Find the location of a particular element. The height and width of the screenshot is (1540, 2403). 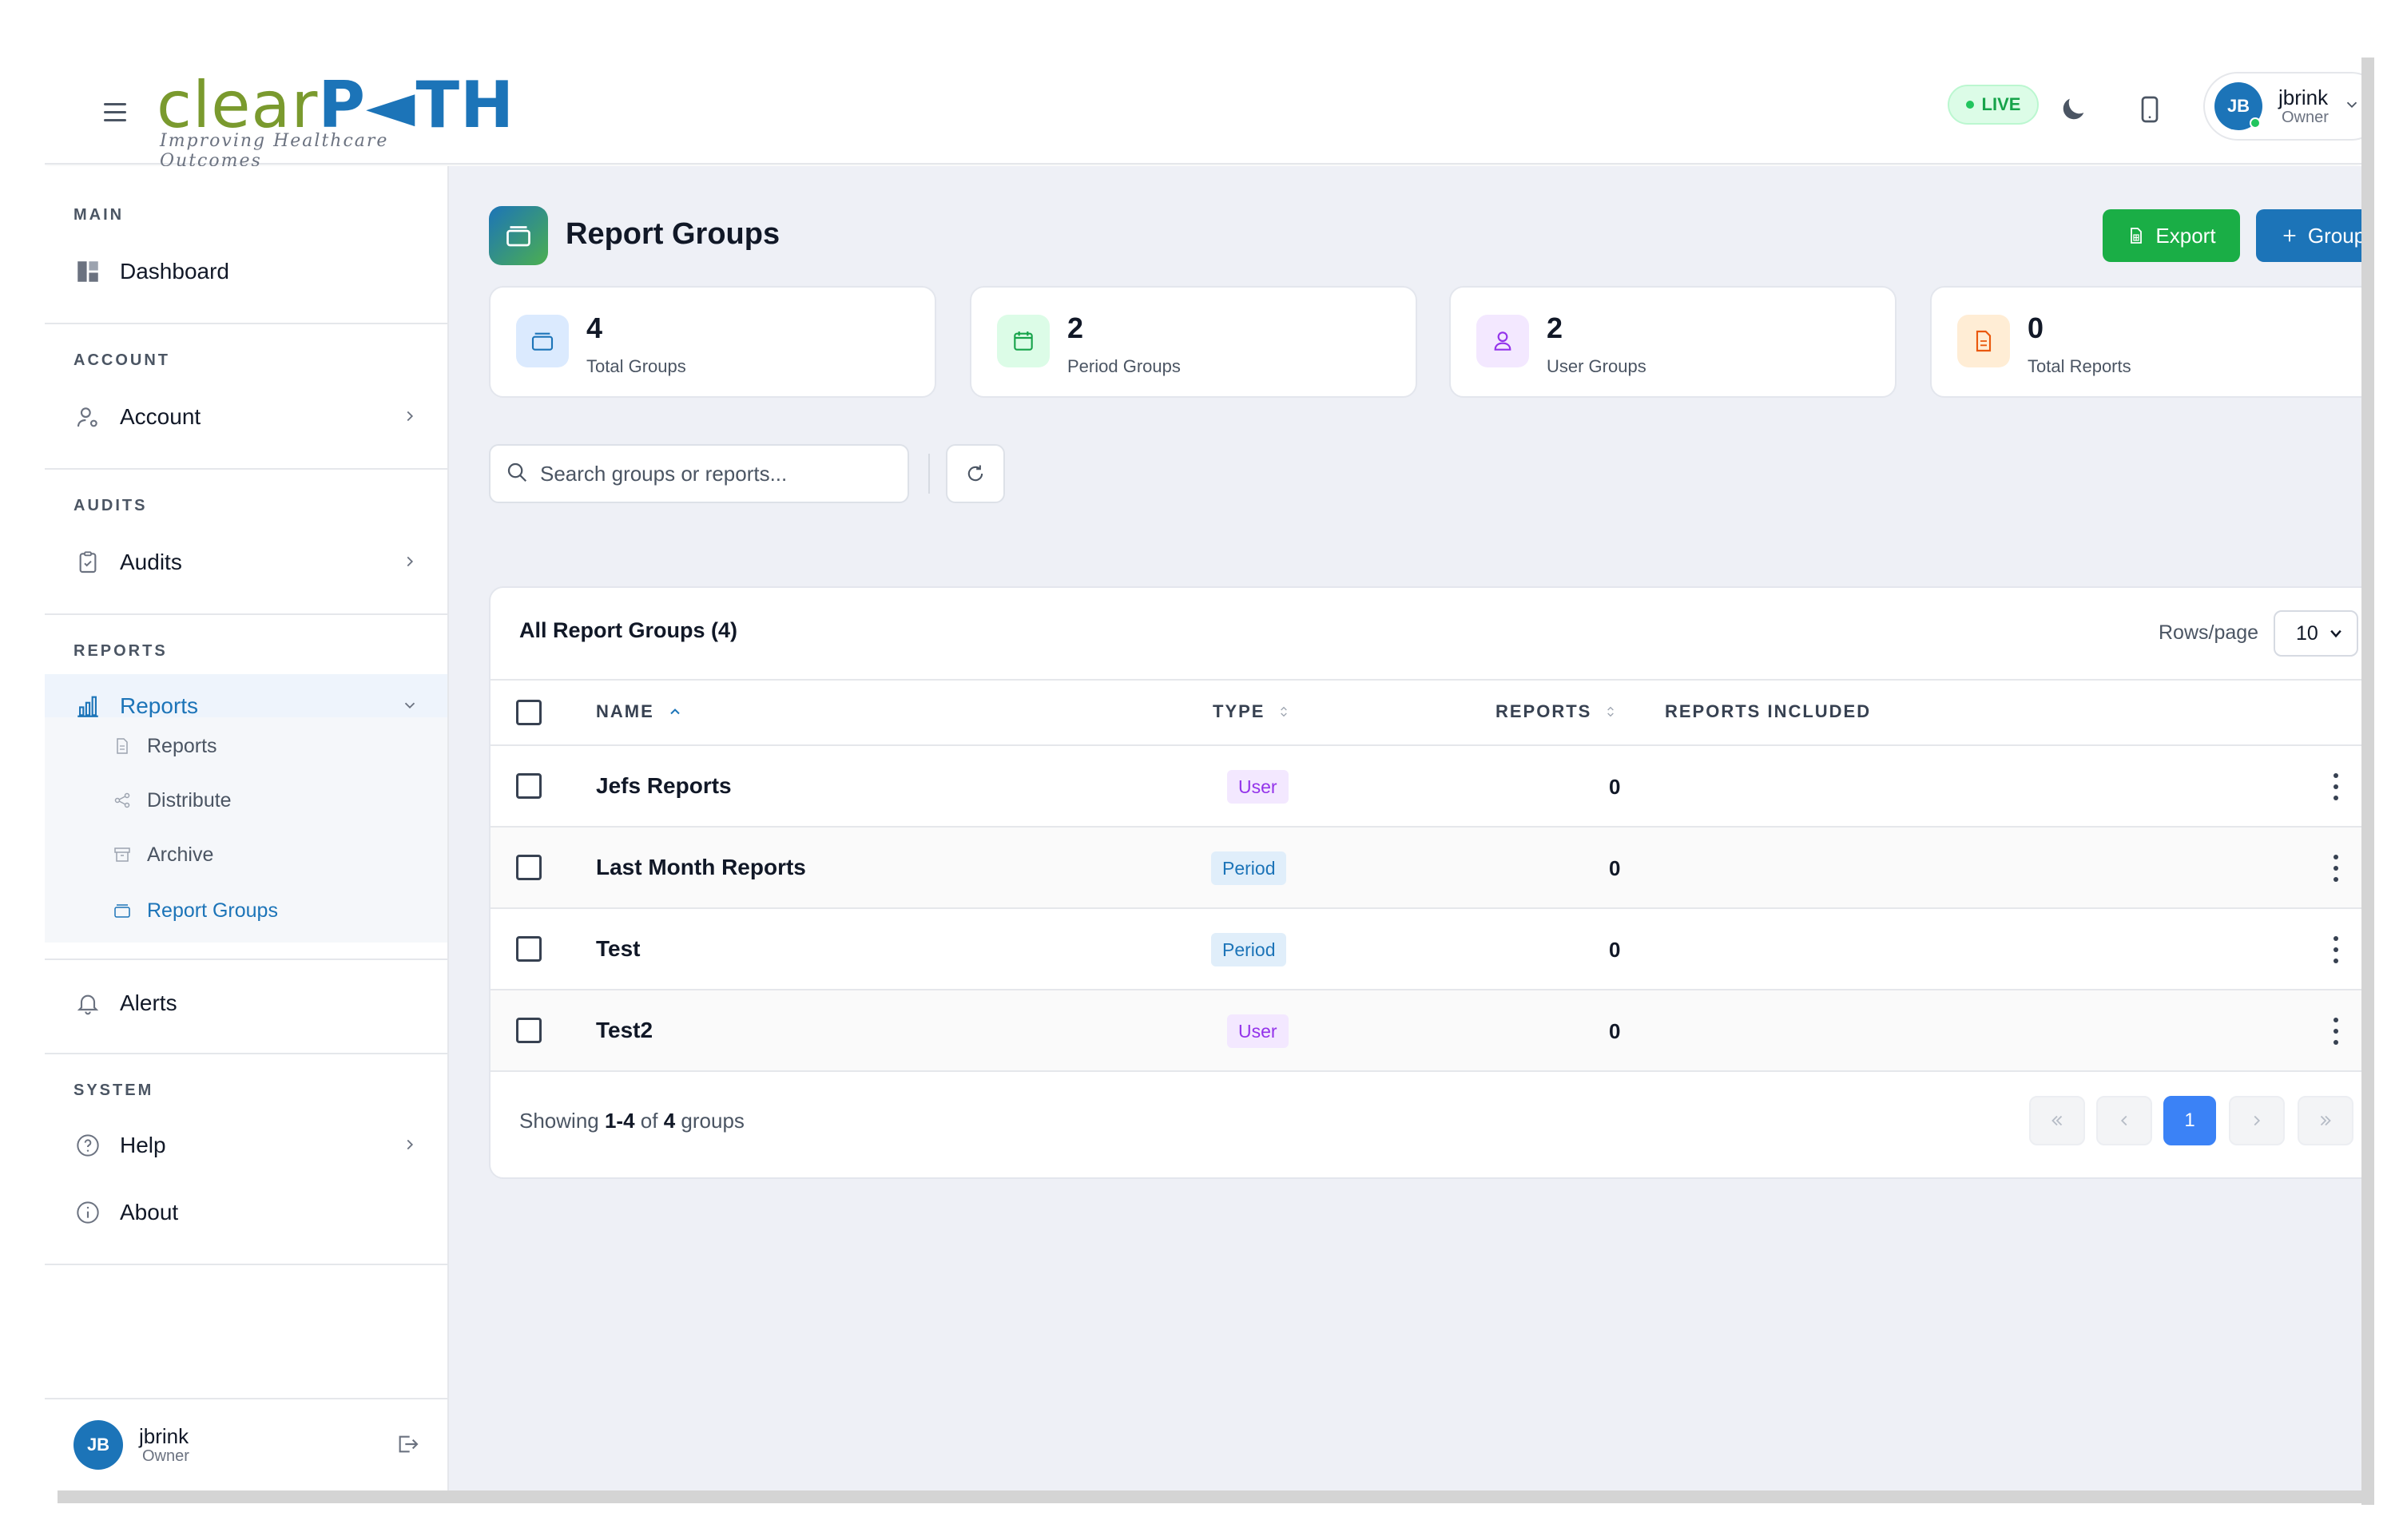

sidebar-item-audits: Audits is located at coordinates (246, 562).